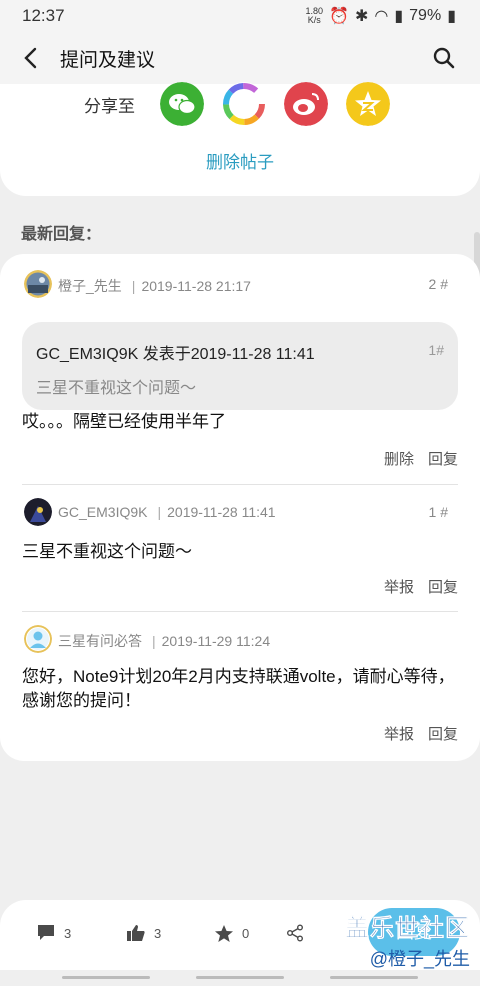 Image resolution: width=480 pixels, height=986 pixels. I want to click on page-title: 提问及建议, so click(108, 60).